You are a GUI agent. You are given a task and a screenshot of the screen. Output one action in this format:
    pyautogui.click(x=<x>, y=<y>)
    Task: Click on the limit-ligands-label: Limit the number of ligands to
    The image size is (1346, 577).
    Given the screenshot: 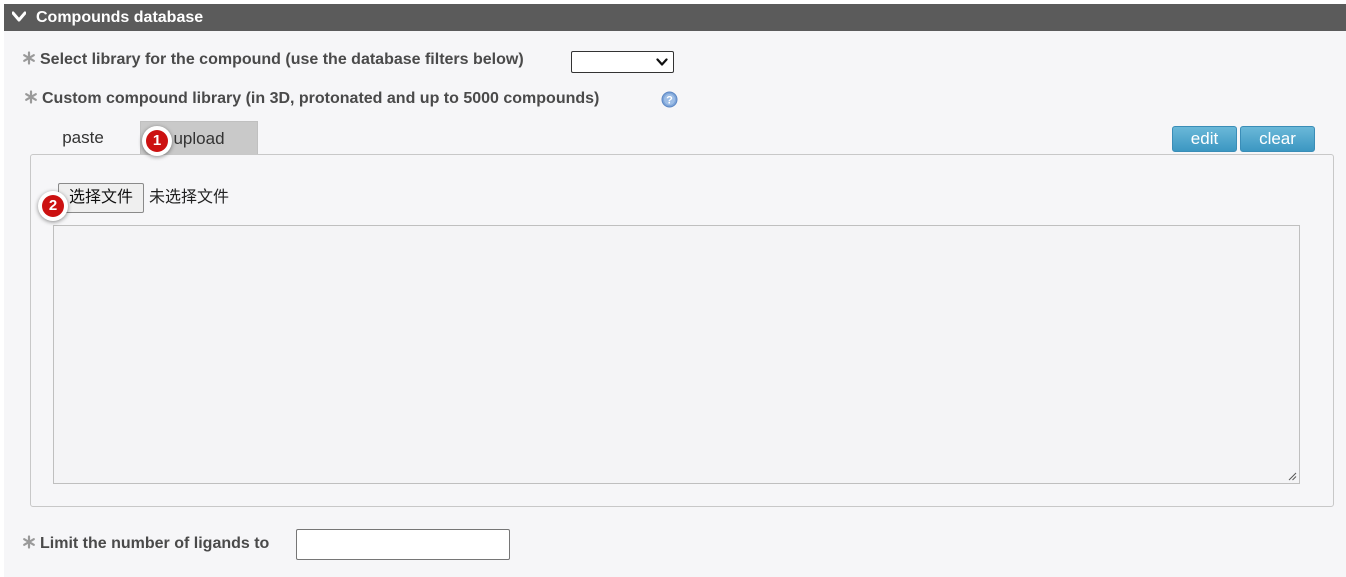 What is the action you would take?
    pyautogui.click(x=155, y=543)
    